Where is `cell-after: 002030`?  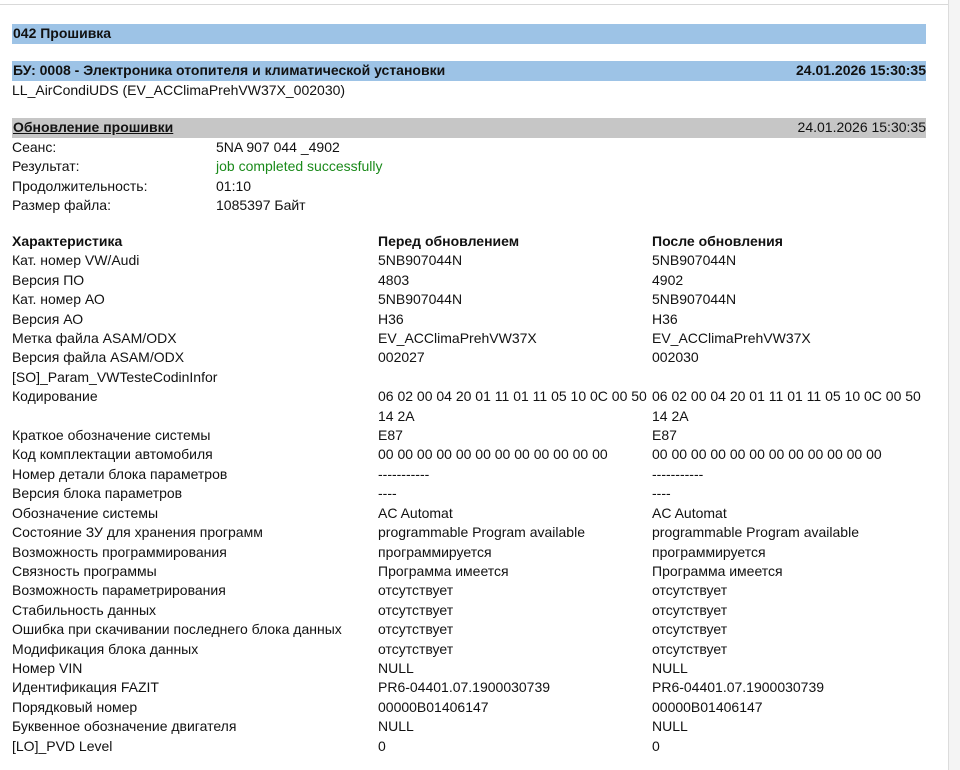 cell-after: 002030 is located at coordinates (675, 357).